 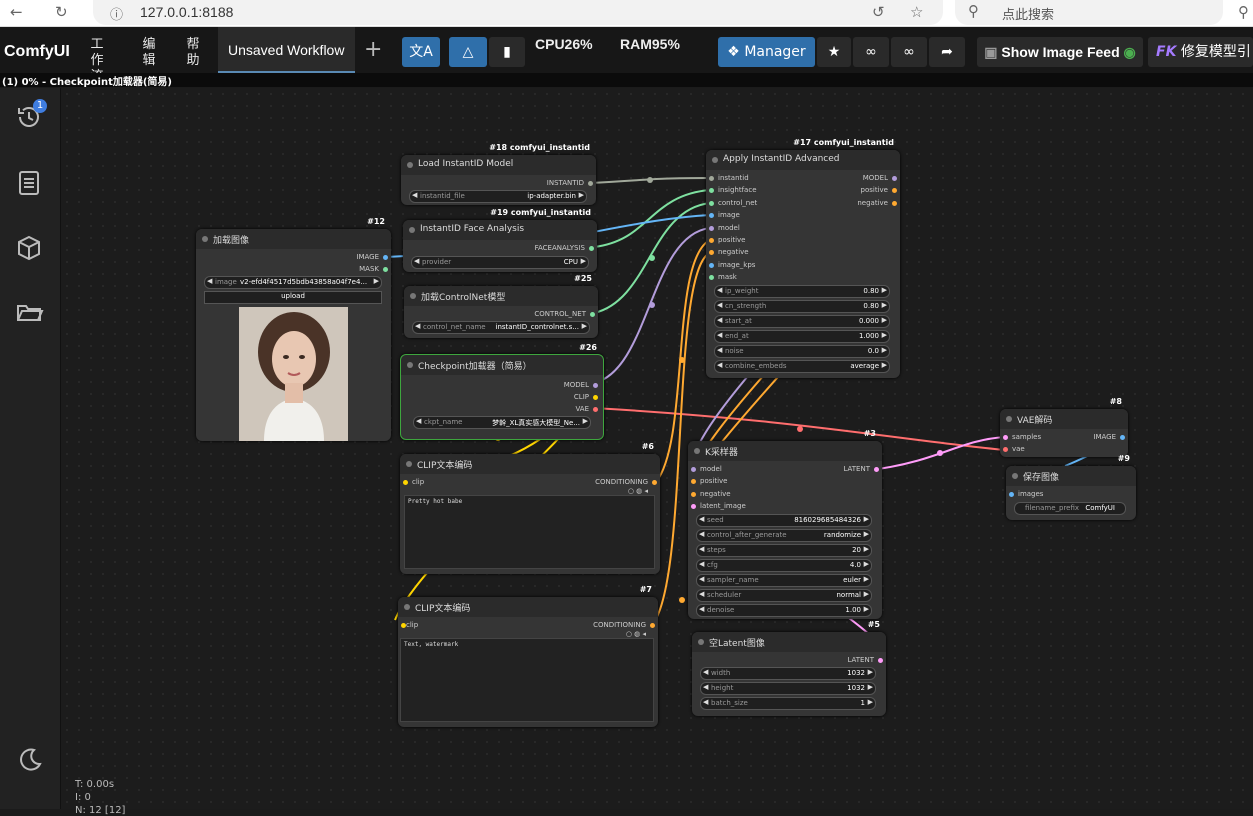 What do you see at coordinates (149, 53) in the screenshot?
I see `menu-edit: 编辑` at bounding box center [149, 53].